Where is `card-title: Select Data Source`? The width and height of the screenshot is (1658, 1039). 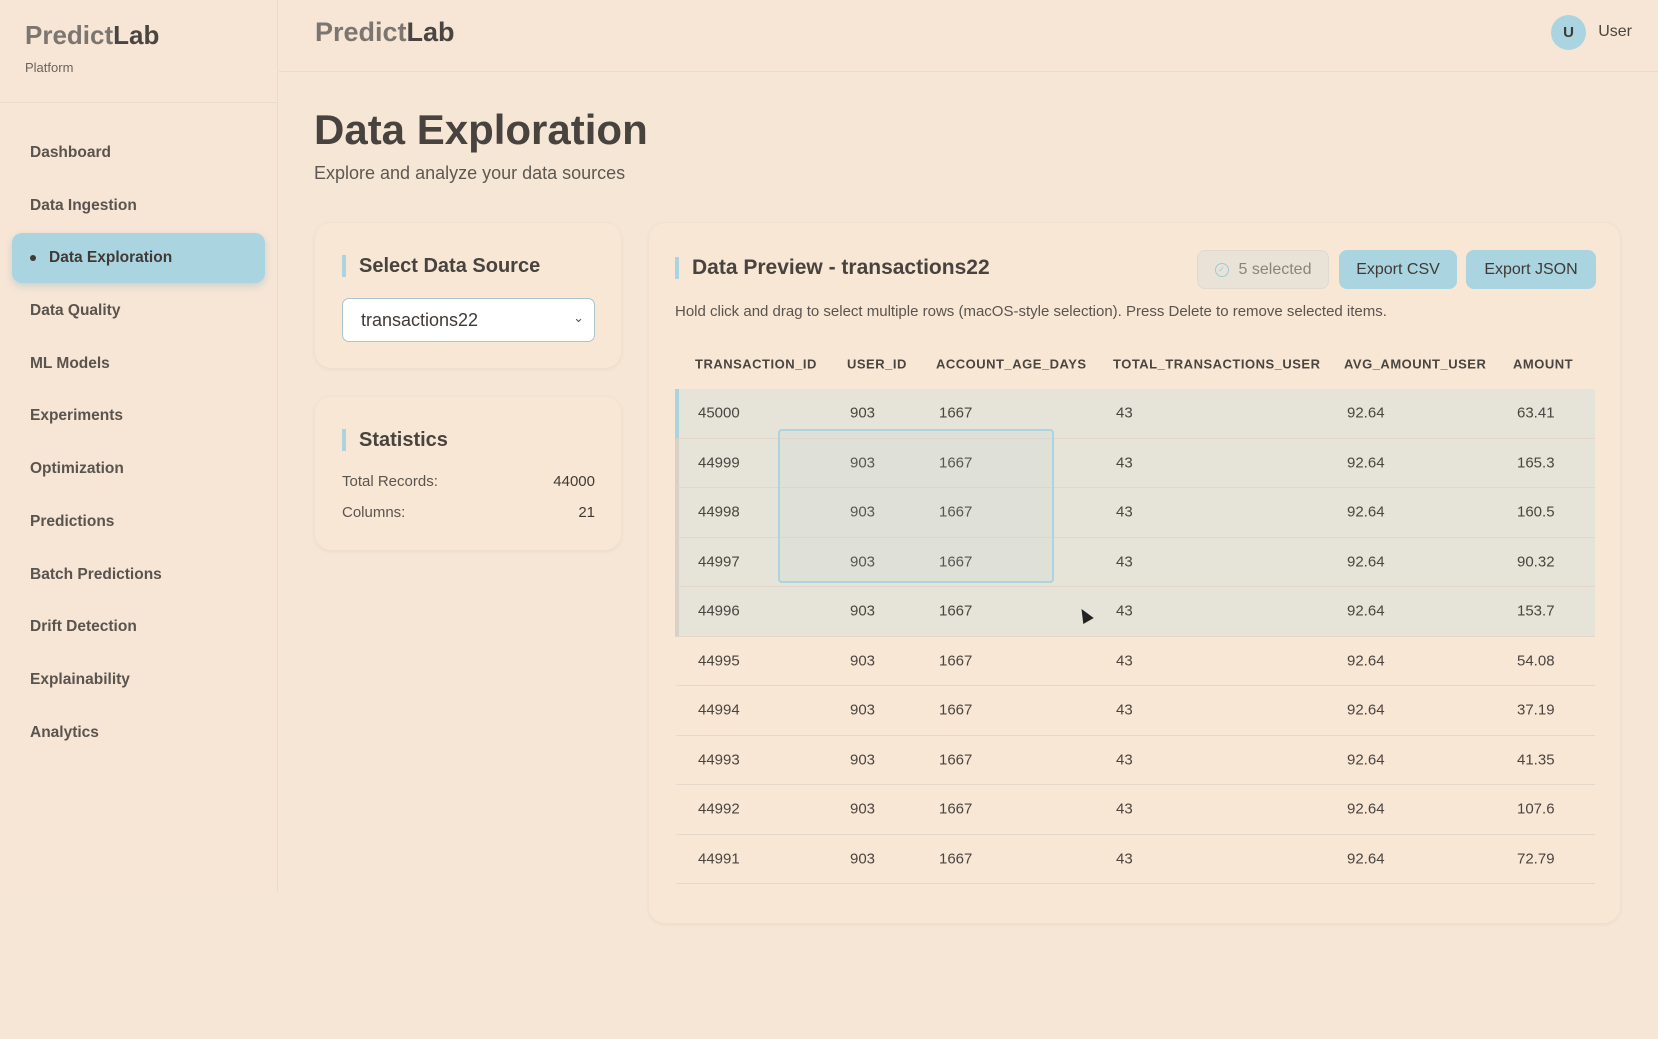
card-title: Select Data Source is located at coordinates (441, 266).